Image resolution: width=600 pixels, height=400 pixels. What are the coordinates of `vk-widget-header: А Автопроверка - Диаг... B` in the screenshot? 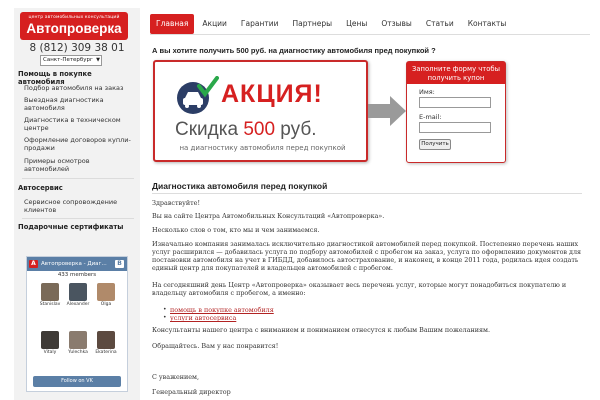 It's located at (77, 264).